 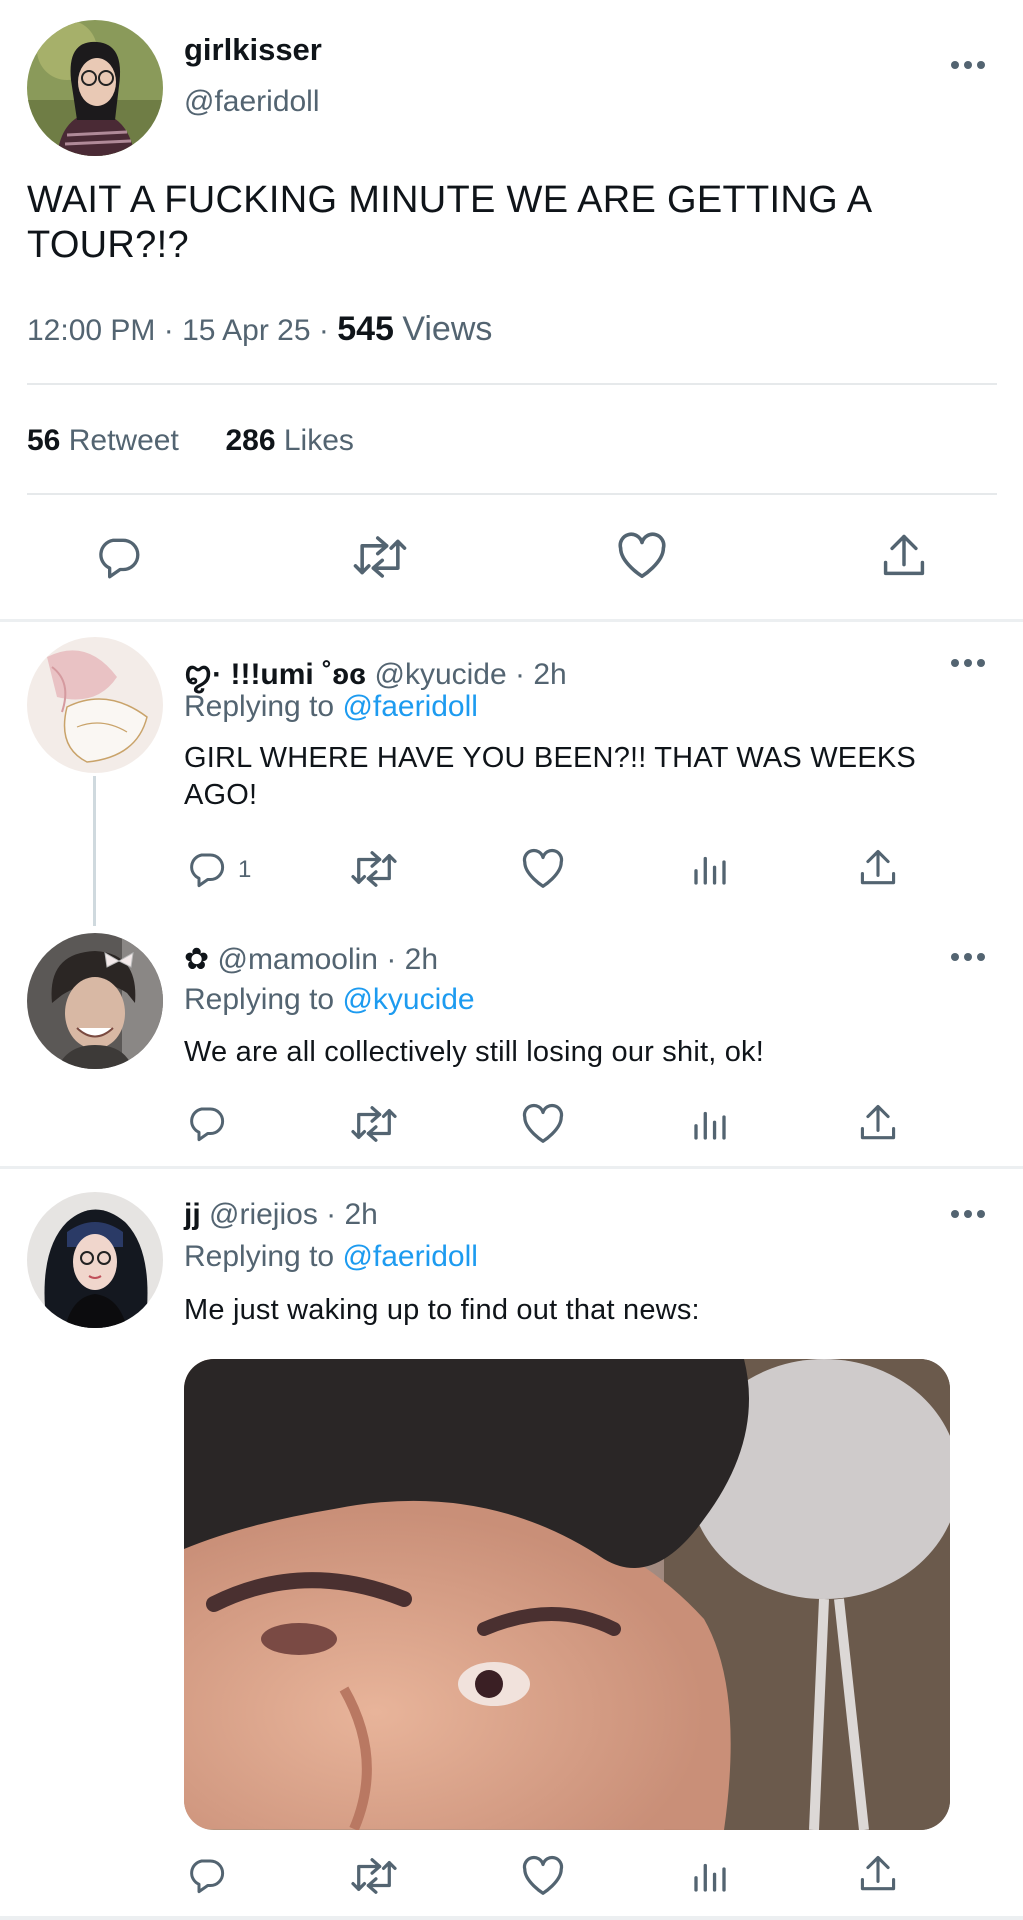 I want to click on tweet-meta: 12:00 PM · 15 Apr 25 · 545 Views, so click(x=259, y=329).